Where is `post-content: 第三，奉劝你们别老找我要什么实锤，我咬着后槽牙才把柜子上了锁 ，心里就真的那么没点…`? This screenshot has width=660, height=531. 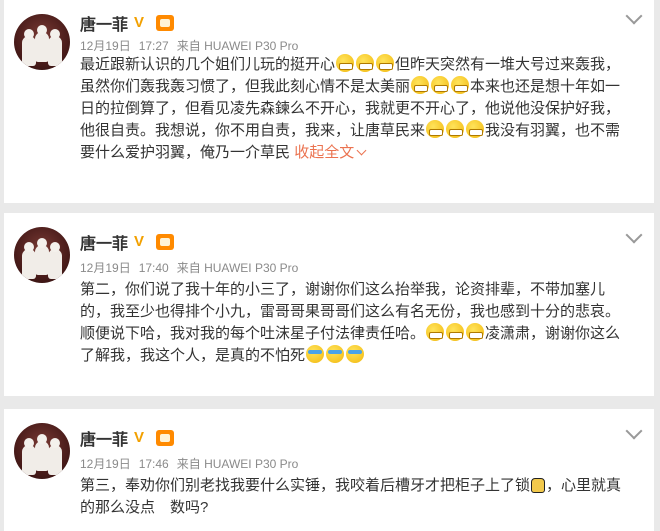
post-content: 第三，奉劝你们别老找我要什么实锤，我咬着后槽牙才把柜子上了锁 ，心里就真的那么没点… is located at coordinates (356, 497).